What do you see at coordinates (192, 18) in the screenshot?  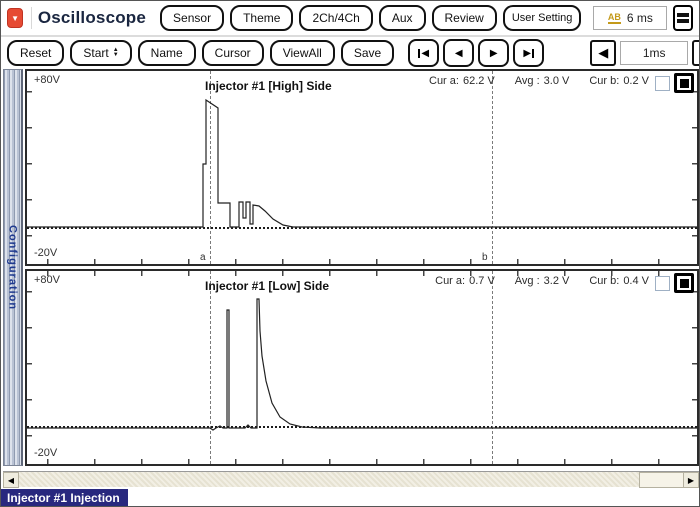 I see `sensor-button: Sensor` at bounding box center [192, 18].